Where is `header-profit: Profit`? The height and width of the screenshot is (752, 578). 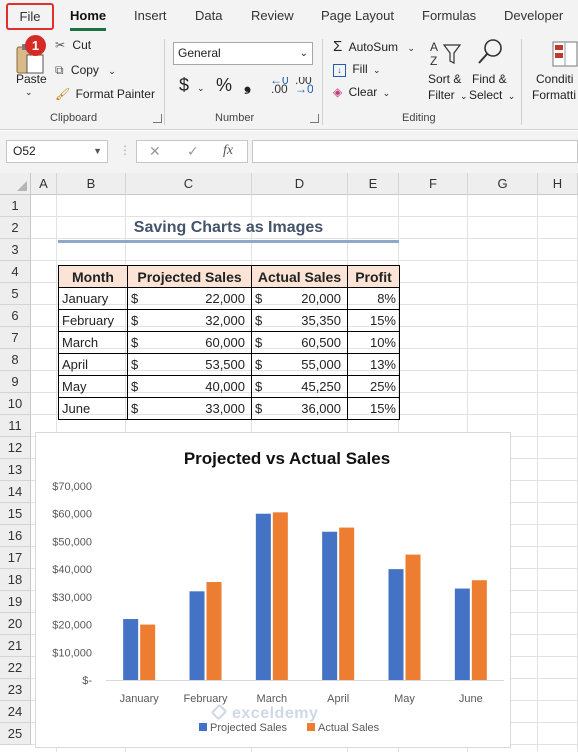 header-profit: Profit is located at coordinates (373, 276).